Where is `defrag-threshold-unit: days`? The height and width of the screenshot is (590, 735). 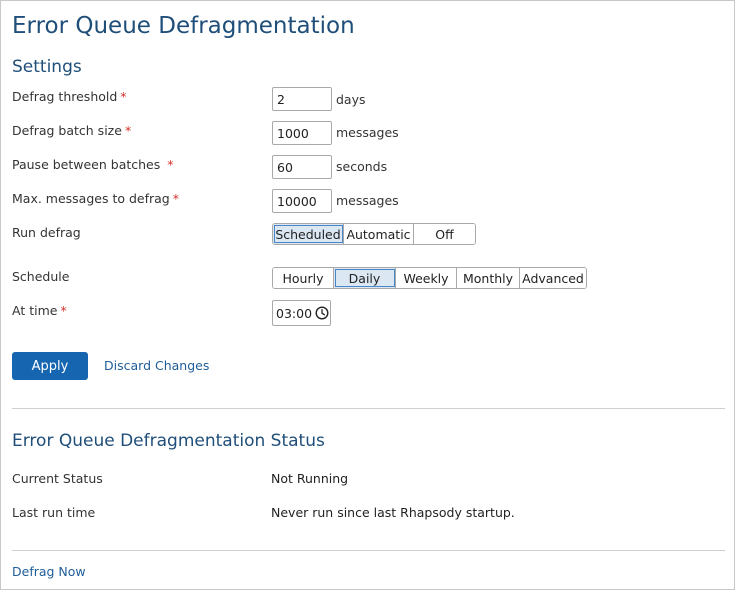
defrag-threshold-unit: days is located at coordinates (351, 99).